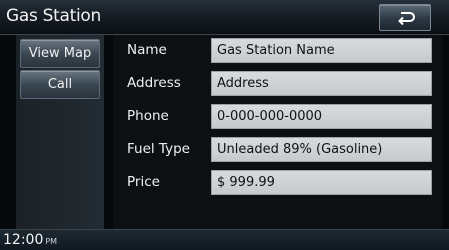  Describe the element at coordinates (321, 182) in the screenshot. I see `price-field: $ 999.99` at that location.